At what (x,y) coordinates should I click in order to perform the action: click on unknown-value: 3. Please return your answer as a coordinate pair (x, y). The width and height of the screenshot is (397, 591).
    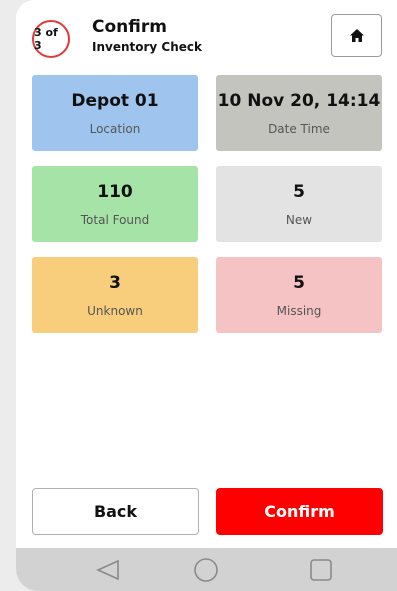
    Looking at the image, I should click on (115, 283).